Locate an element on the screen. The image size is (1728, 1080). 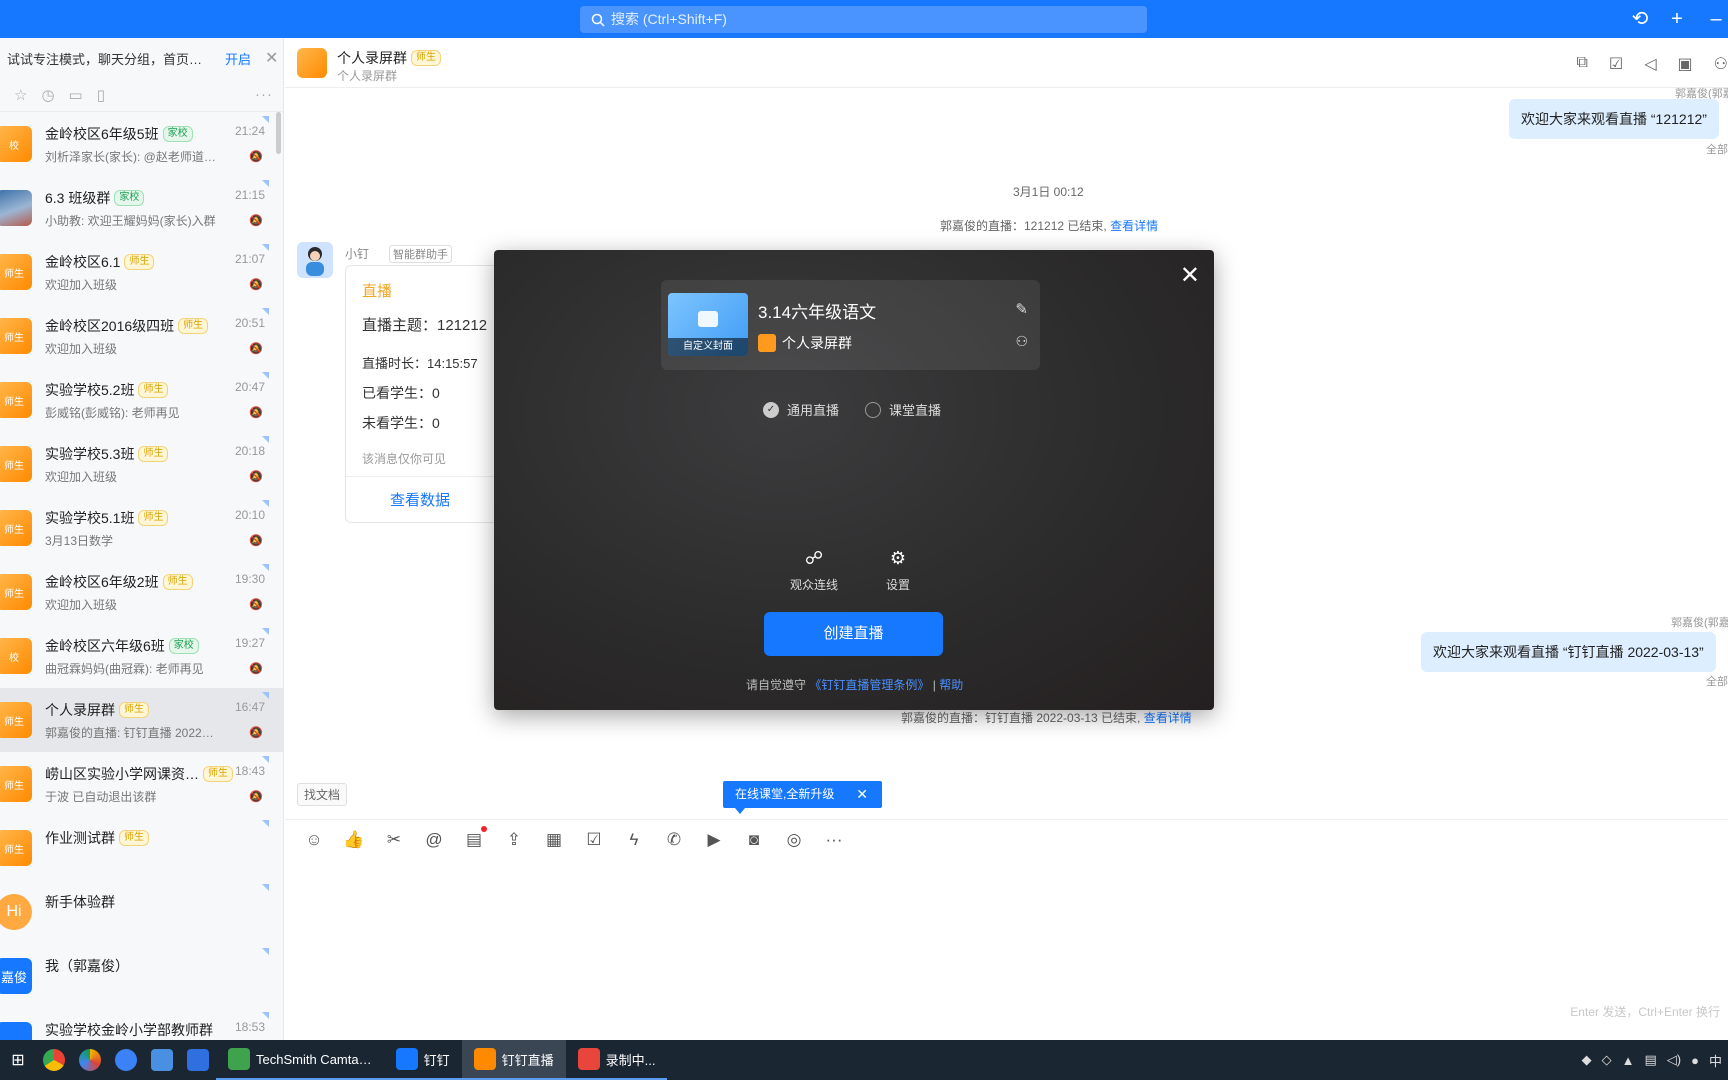
terms-link: 《钉钉直播管理条例》 is located at coordinates (869, 685).